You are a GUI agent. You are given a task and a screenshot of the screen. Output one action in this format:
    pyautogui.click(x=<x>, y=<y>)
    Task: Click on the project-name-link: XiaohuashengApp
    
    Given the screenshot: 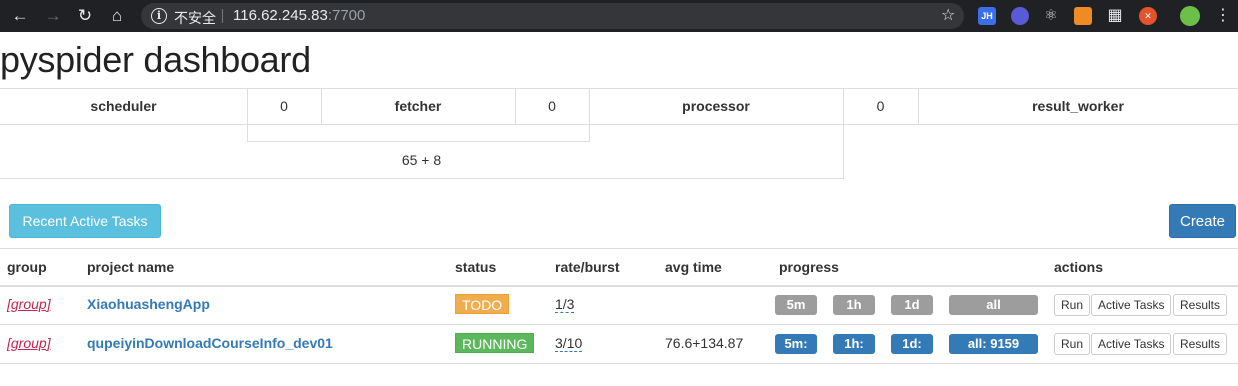 What is the action you would take?
    pyautogui.click(x=148, y=304)
    